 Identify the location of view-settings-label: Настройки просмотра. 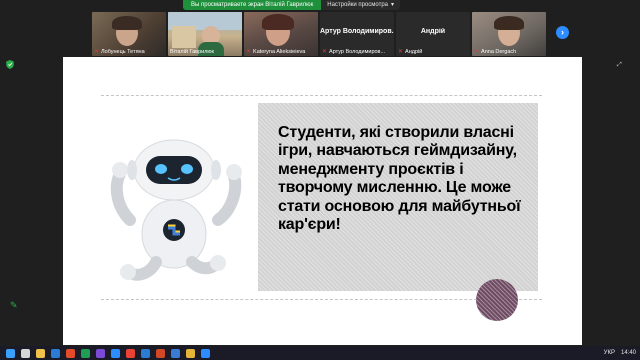
(358, 5).